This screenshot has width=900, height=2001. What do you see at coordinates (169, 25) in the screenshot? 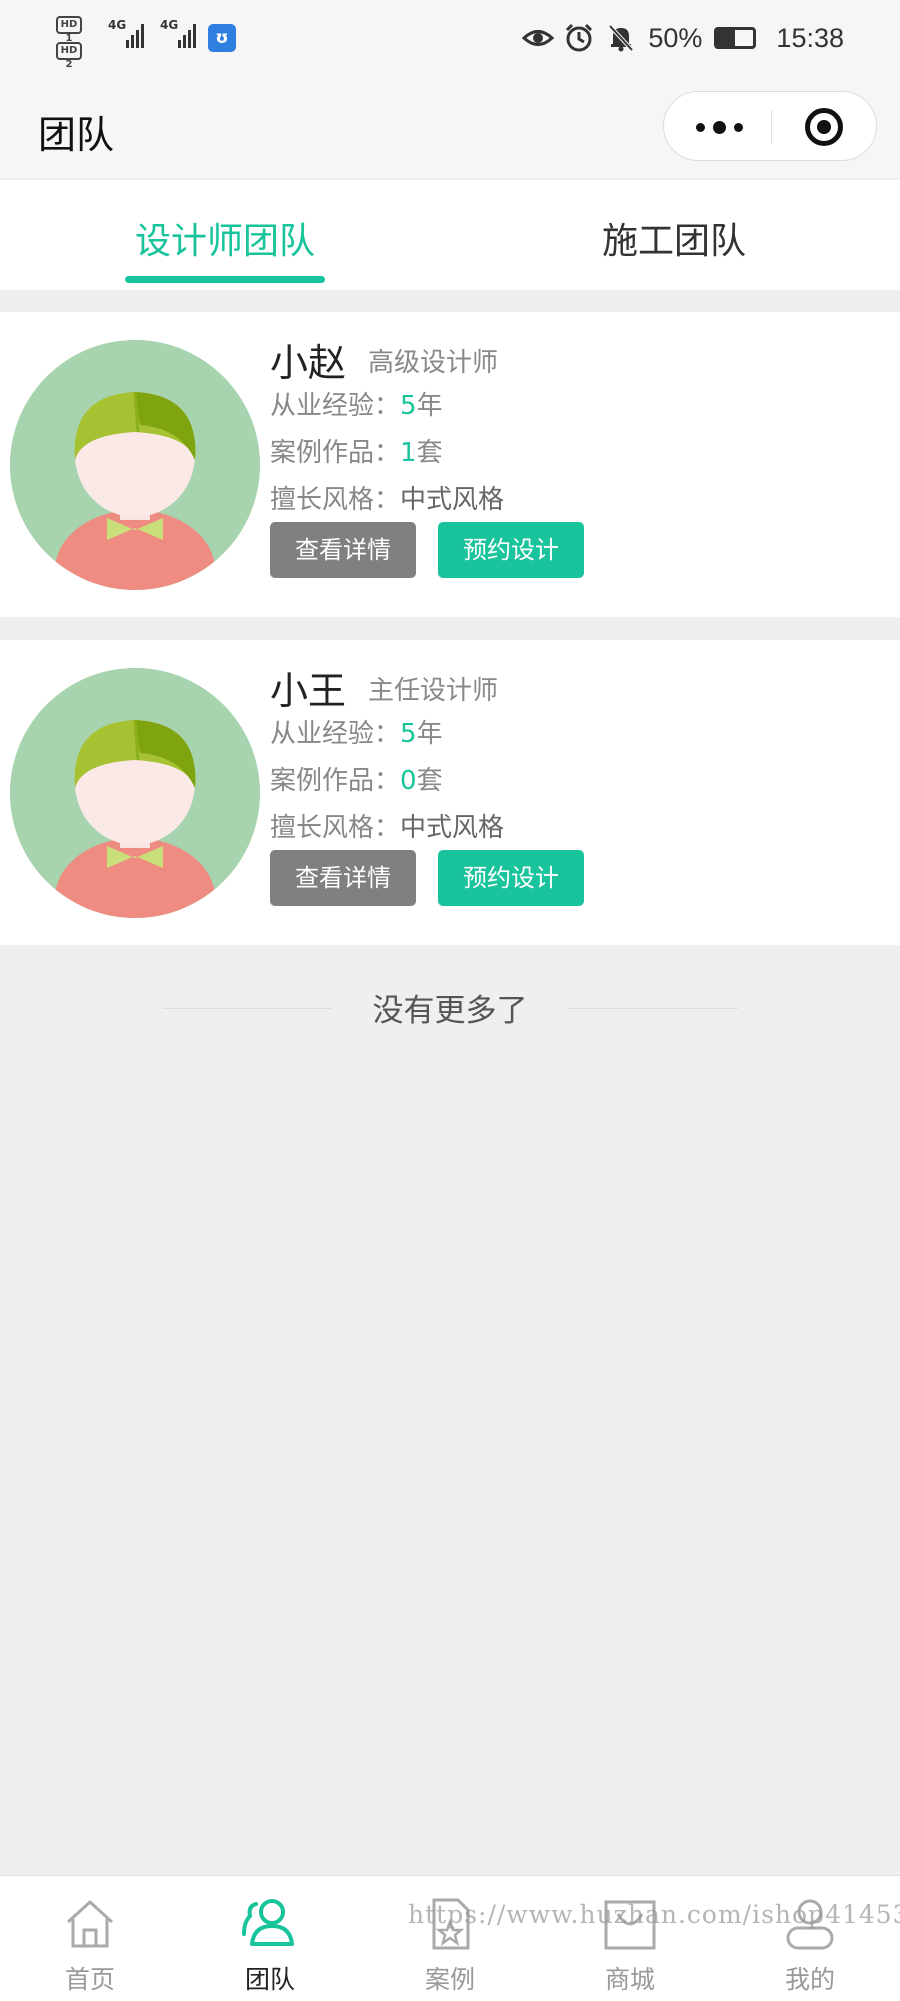
I see `network-type-2: 4G` at bounding box center [169, 25].